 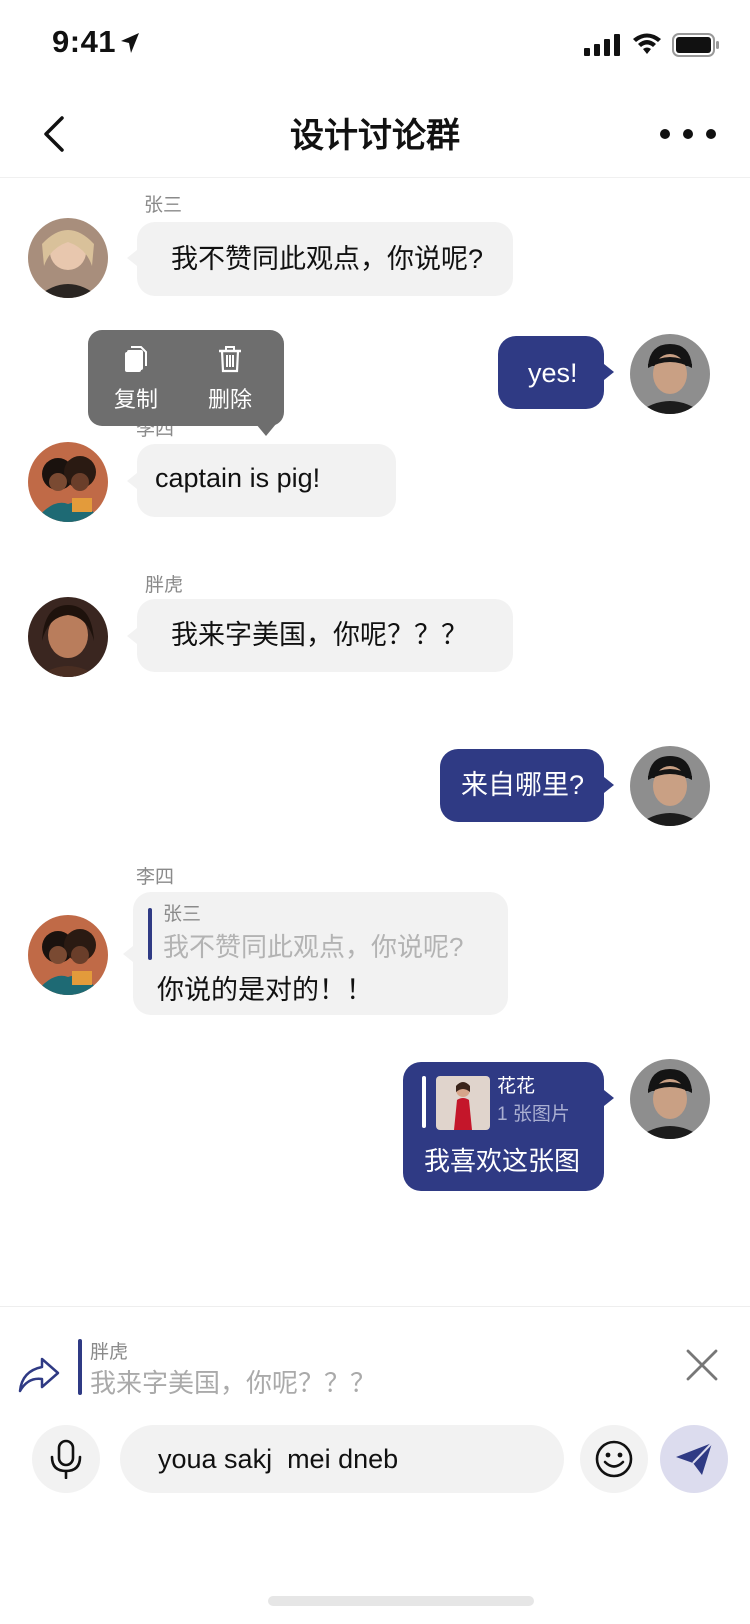 What do you see at coordinates (163, 205) in the screenshot?
I see `sender-name: 张三` at bounding box center [163, 205].